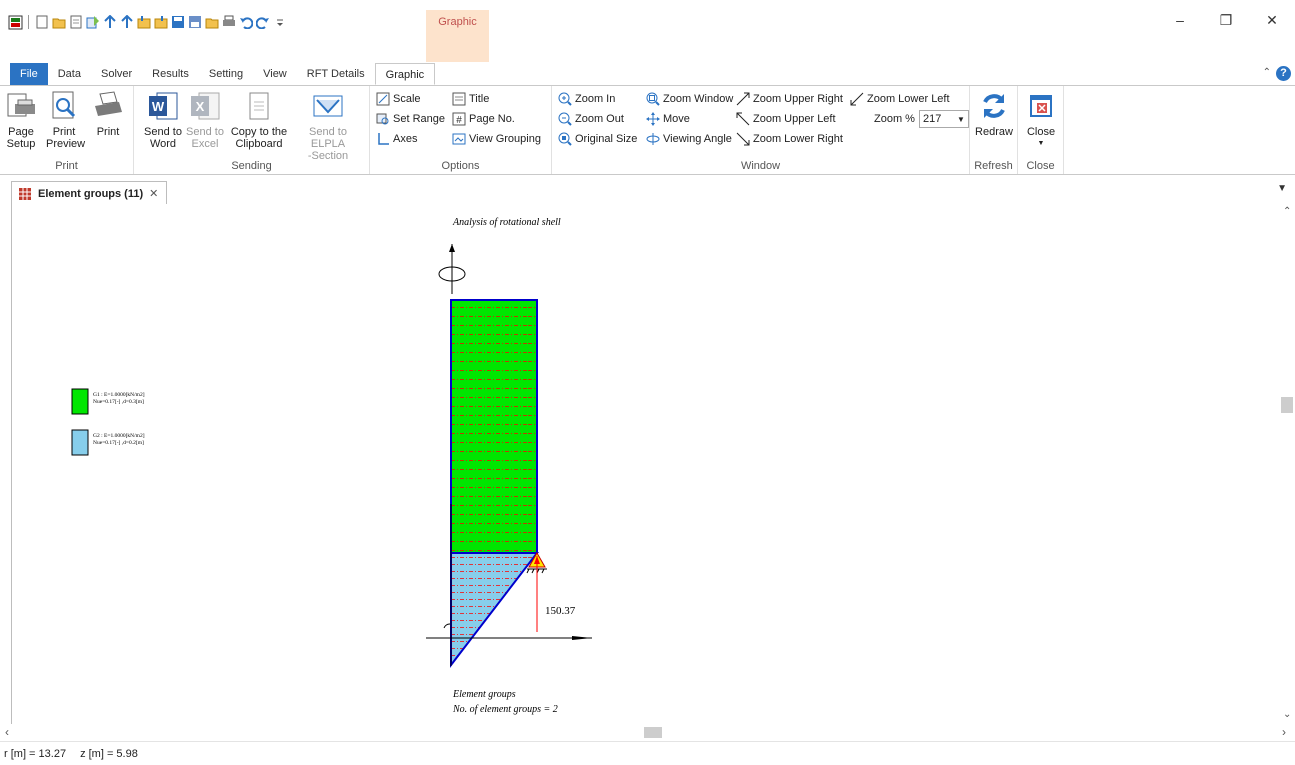 The image size is (1295, 765). What do you see at coordinates (143, 22) in the screenshot?
I see `data-icon` at bounding box center [143, 22].